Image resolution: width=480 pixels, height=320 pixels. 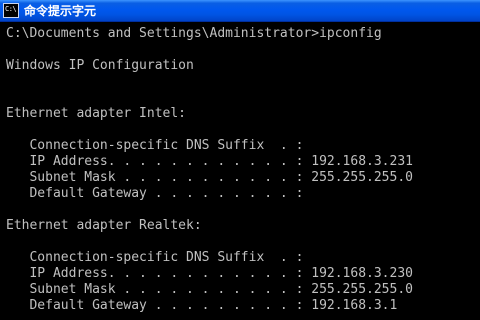 I want to click on console-line-intel-dns-suffix: Connection-specific DNS Suffix . :, so click(x=155, y=145).